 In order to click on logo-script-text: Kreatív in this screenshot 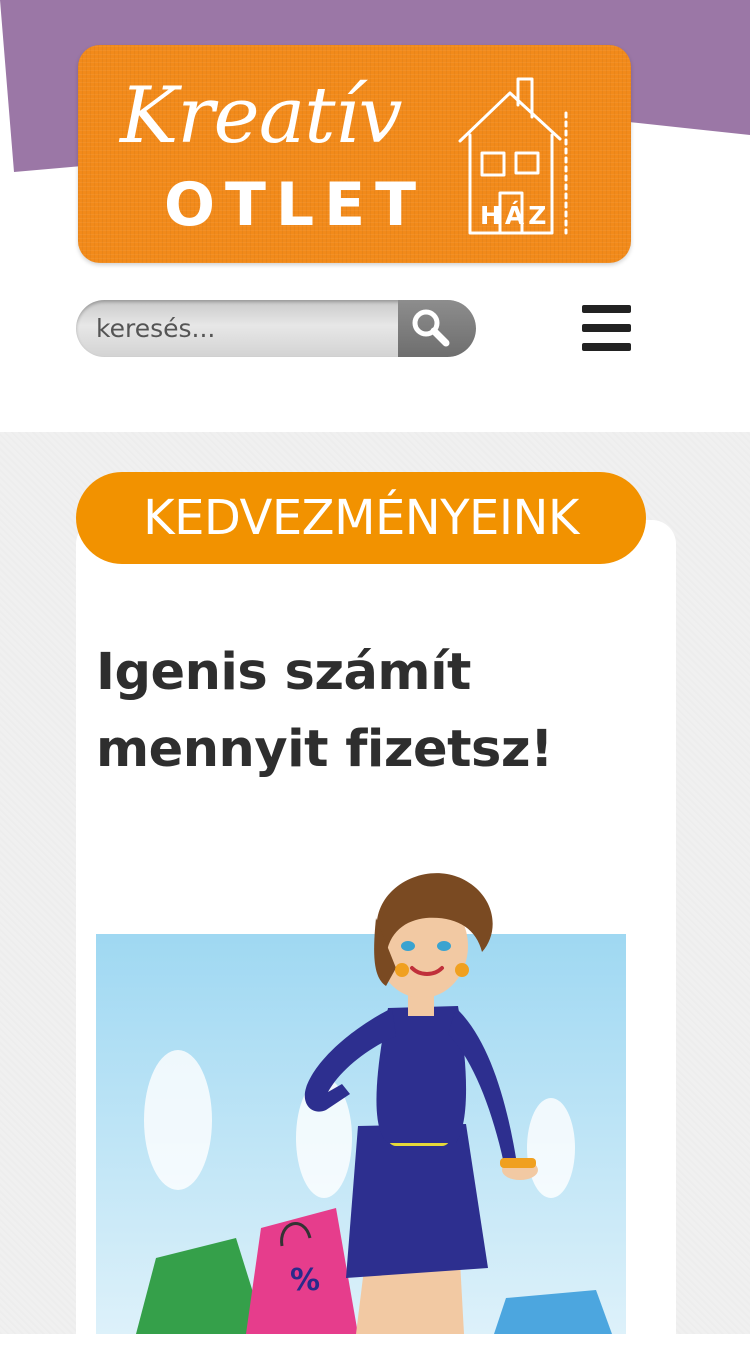, I will do `click(261, 116)`.